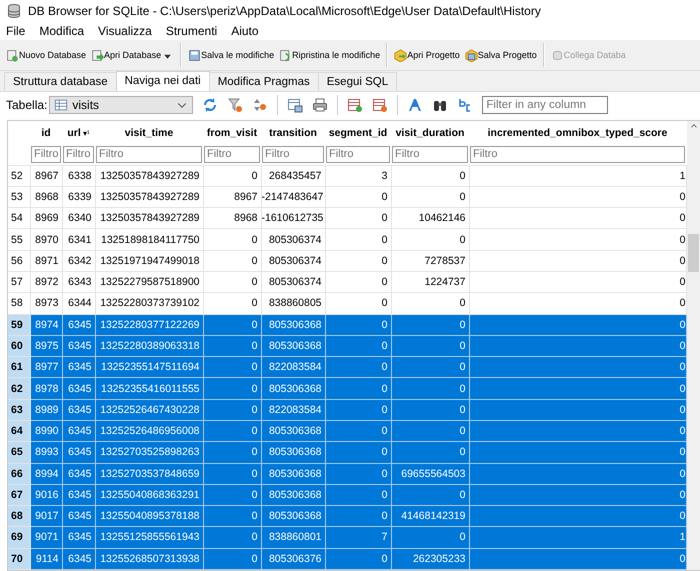 This screenshot has height=571, width=700. What do you see at coordinates (19, 516) in the screenshot?
I see `row-number: 68` at bounding box center [19, 516].